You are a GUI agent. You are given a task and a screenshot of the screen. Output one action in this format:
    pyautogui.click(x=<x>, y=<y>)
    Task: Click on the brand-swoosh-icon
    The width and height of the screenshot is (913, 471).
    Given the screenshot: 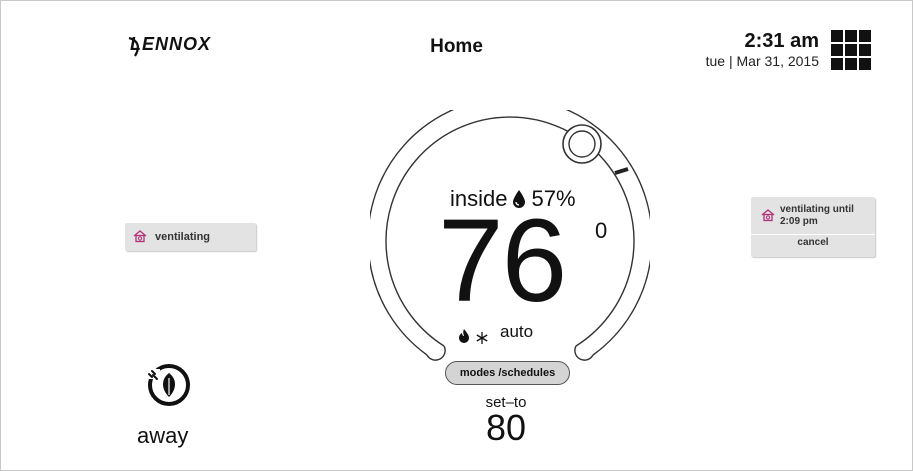 What is the action you would take?
    pyautogui.click(x=133, y=46)
    